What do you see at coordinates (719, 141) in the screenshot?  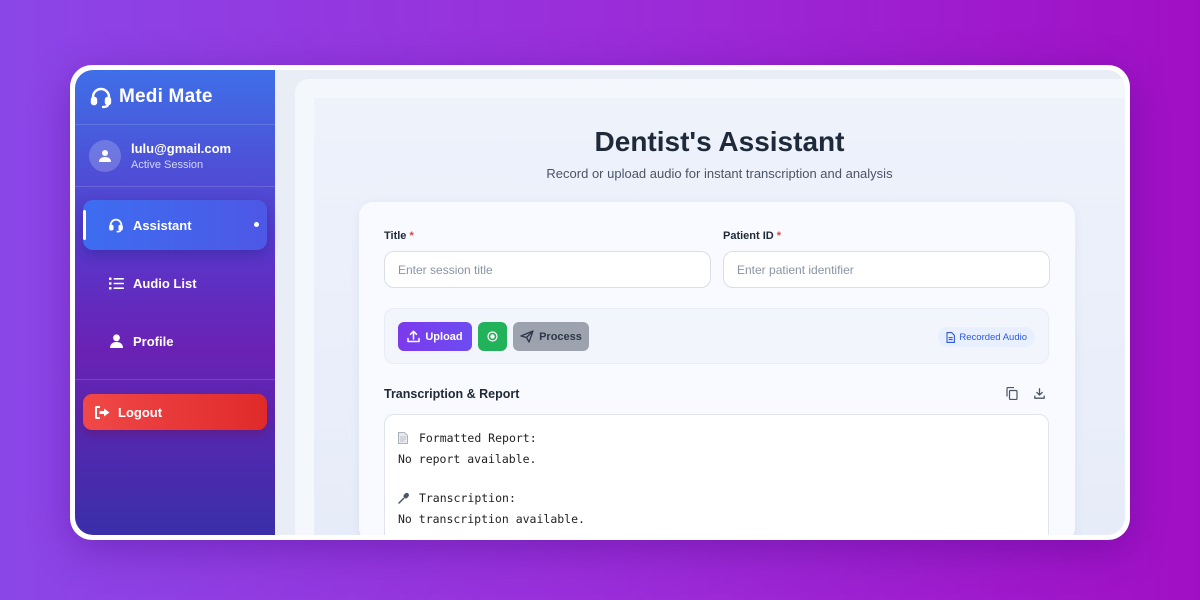 I see `page-title: Dentist's Assistant` at bounding box center [719, 141].